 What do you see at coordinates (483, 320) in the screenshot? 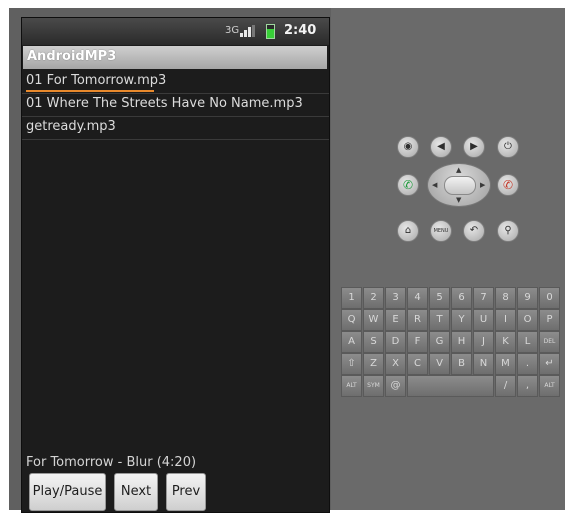
I see `key: U` at bounding box center [483, 320].